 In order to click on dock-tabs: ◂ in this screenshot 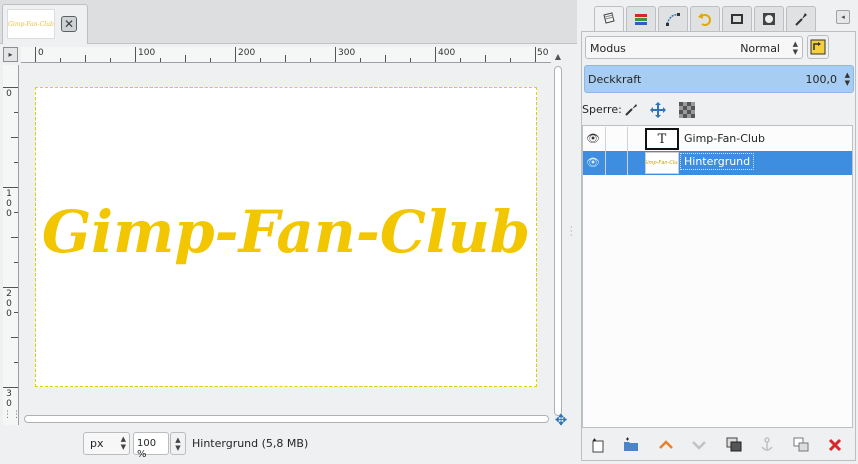, I will do `click(719, 18)`.